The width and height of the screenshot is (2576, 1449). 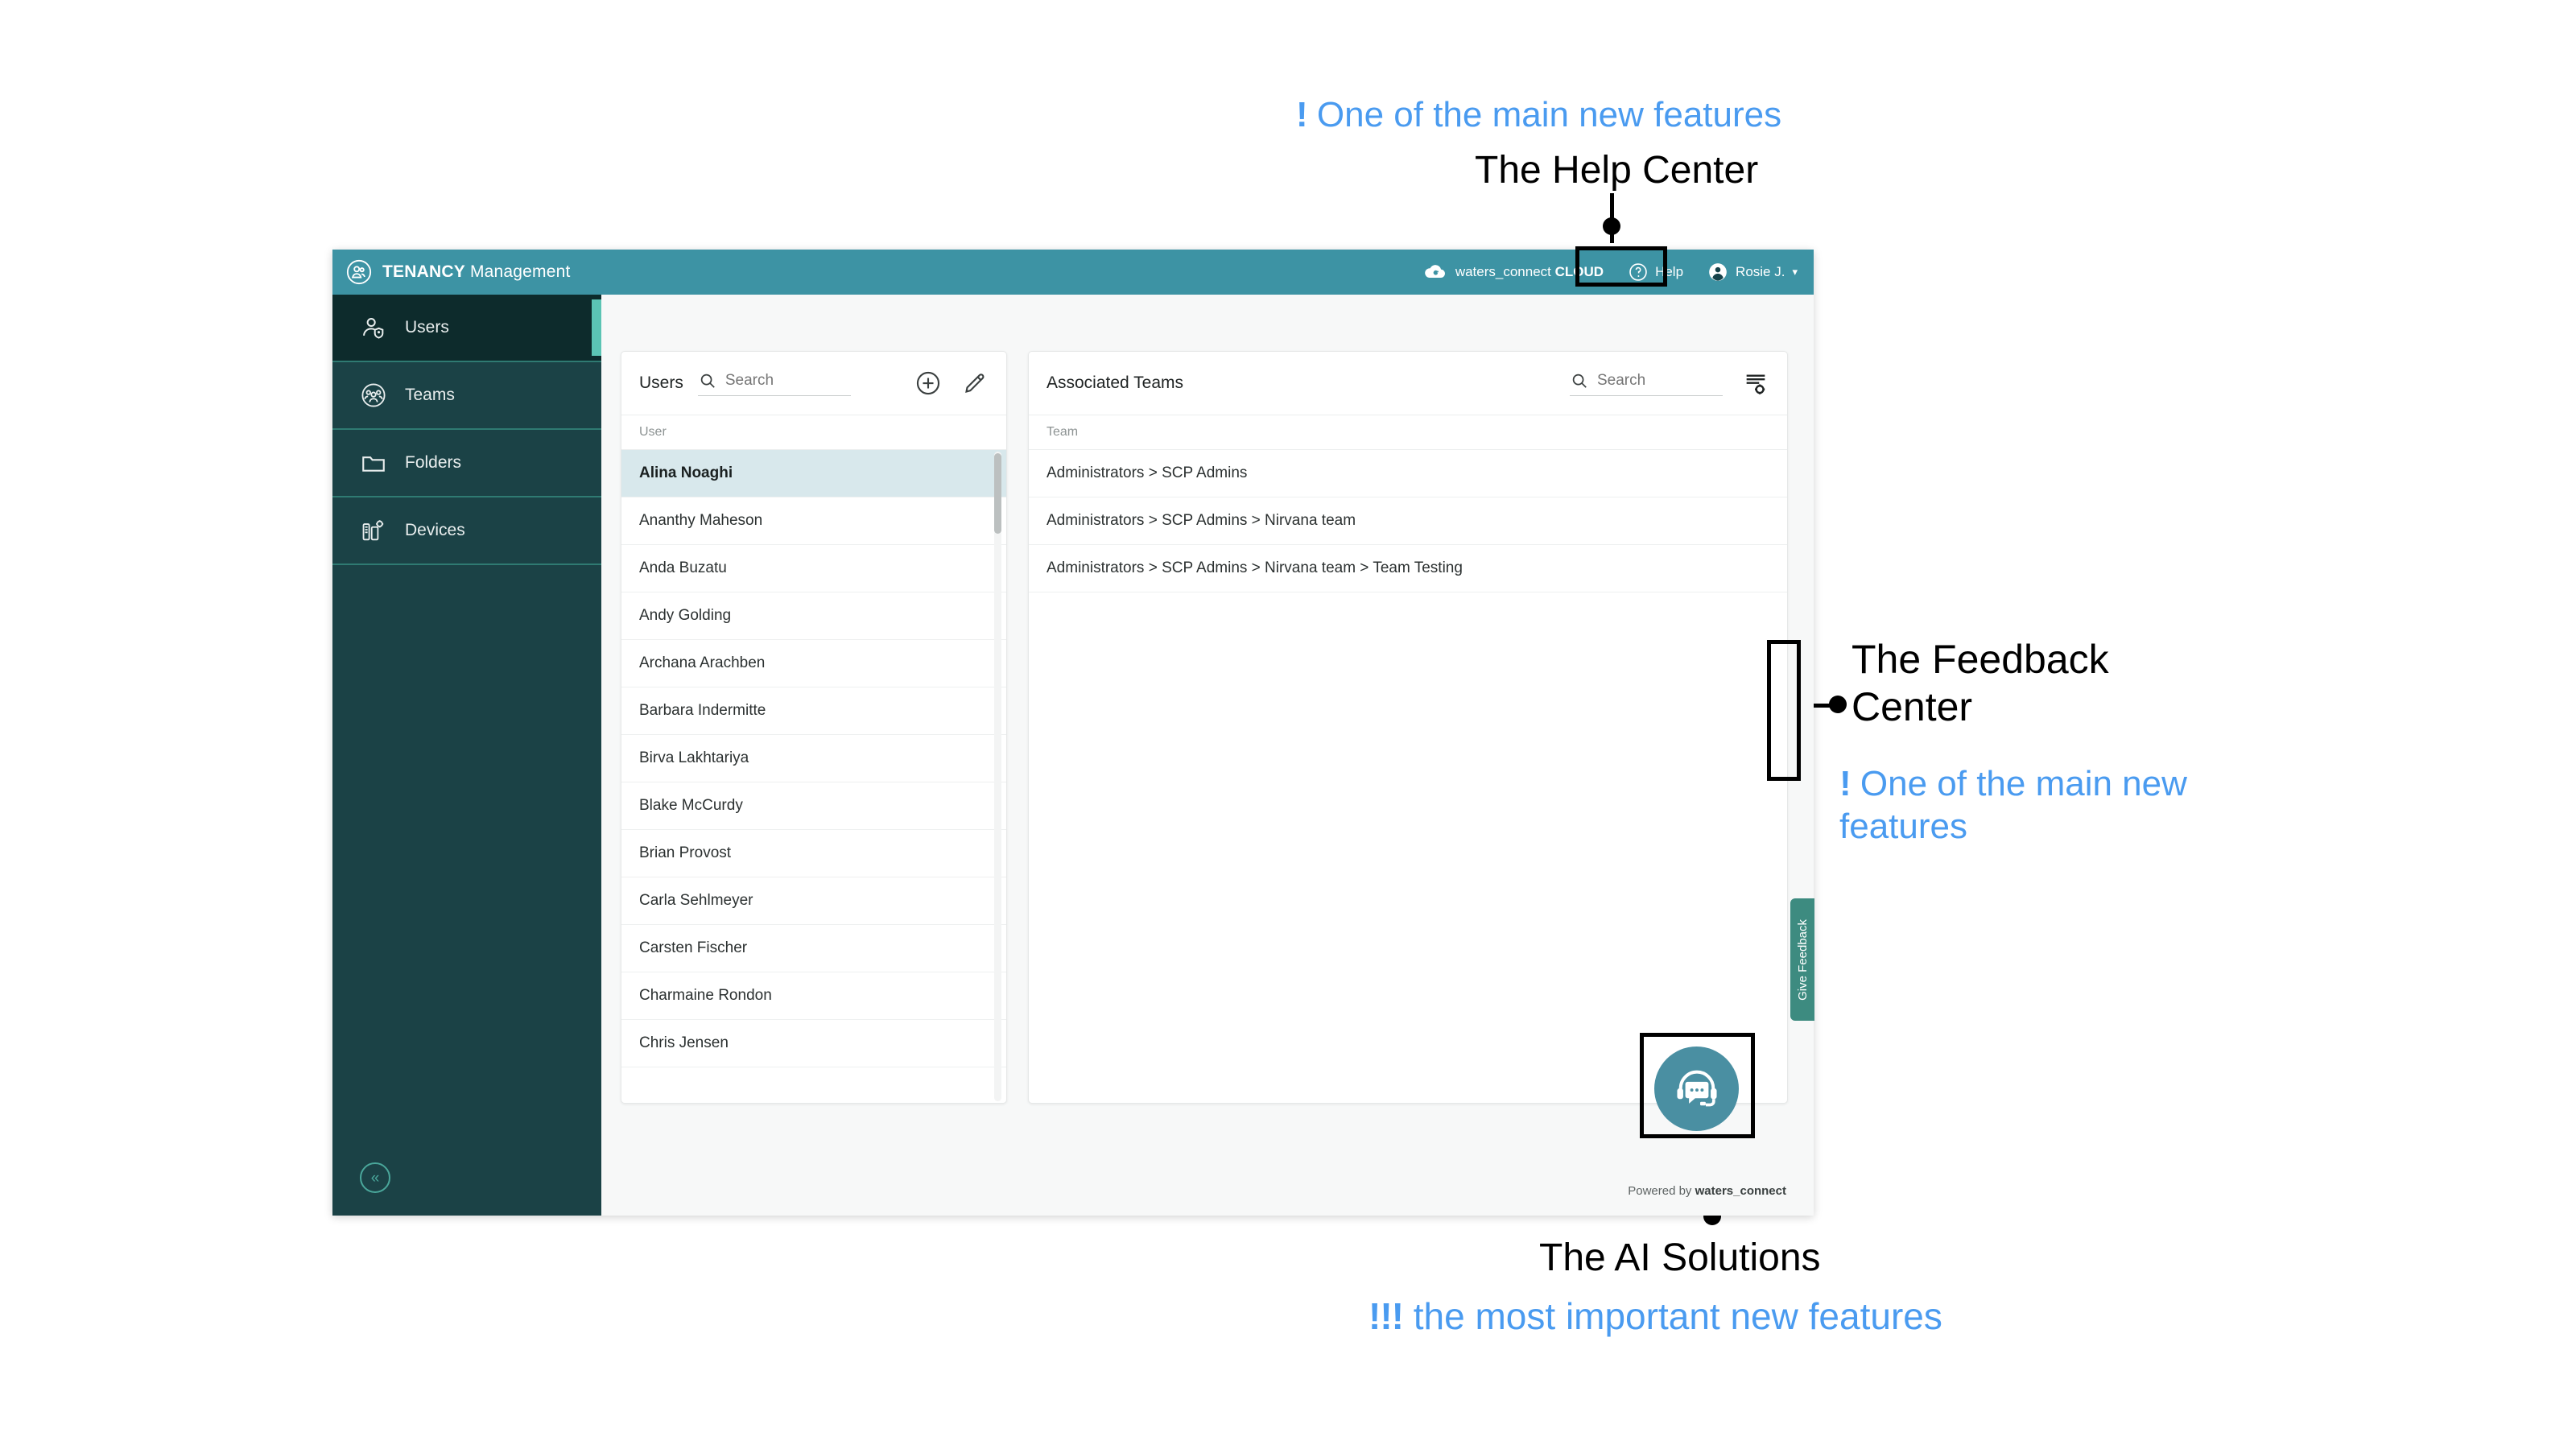 I want to click on sidebar-item-users-label: Users, so click(x=427, y=327).